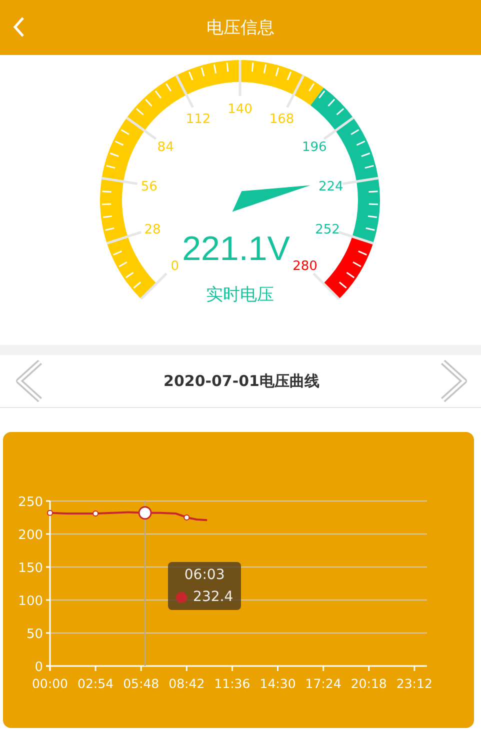  What do you see at coordinates (368, 683) in the screenshot?
I see `x-axis-label: 20:18` at bounding box center [368, 683].